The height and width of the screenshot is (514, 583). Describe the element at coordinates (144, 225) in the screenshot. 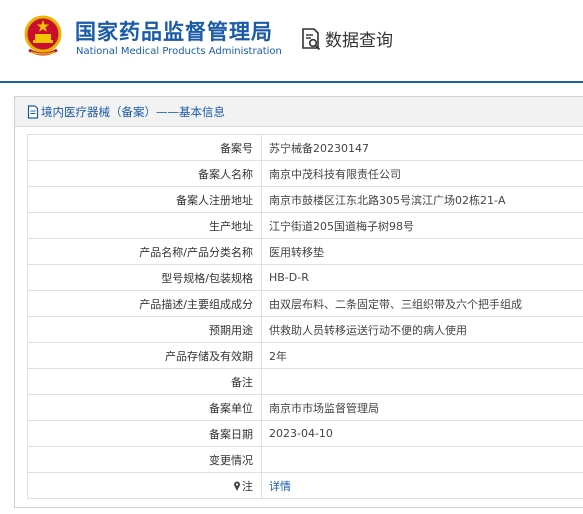

I see `field-label: 生产地址` at that location.